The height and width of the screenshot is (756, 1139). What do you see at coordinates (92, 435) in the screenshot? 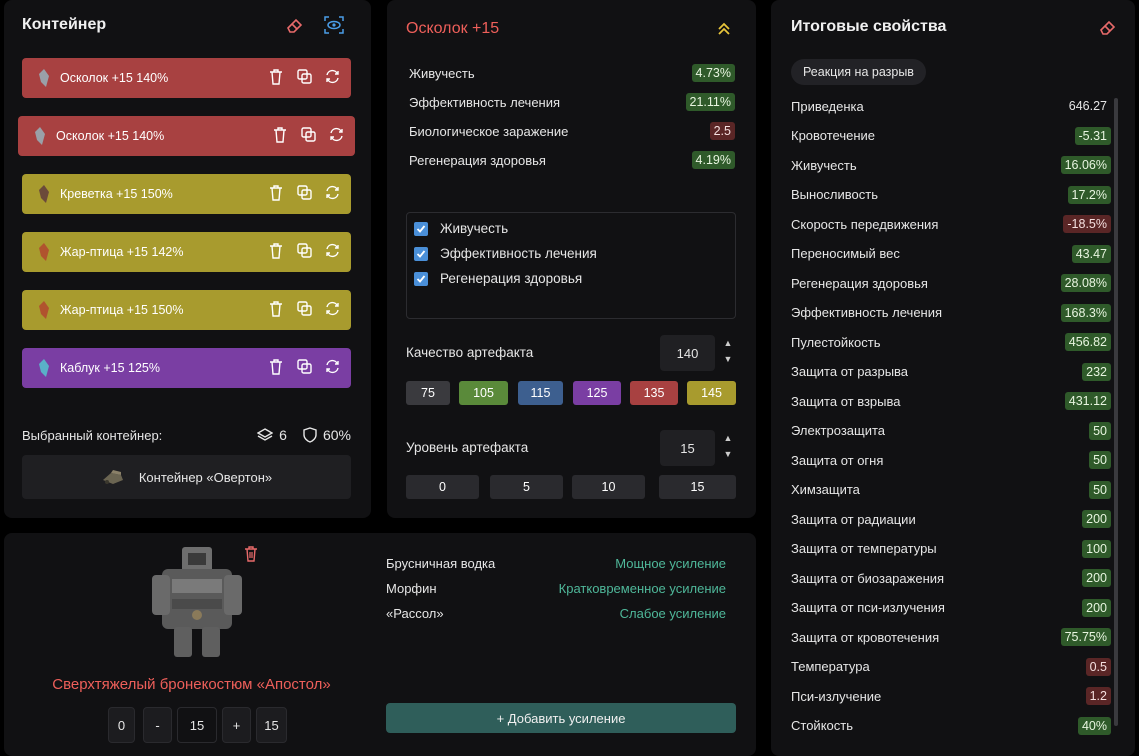
I see `selected-container-label: Выбранный контейнер:` at bounding box center [92, 435].